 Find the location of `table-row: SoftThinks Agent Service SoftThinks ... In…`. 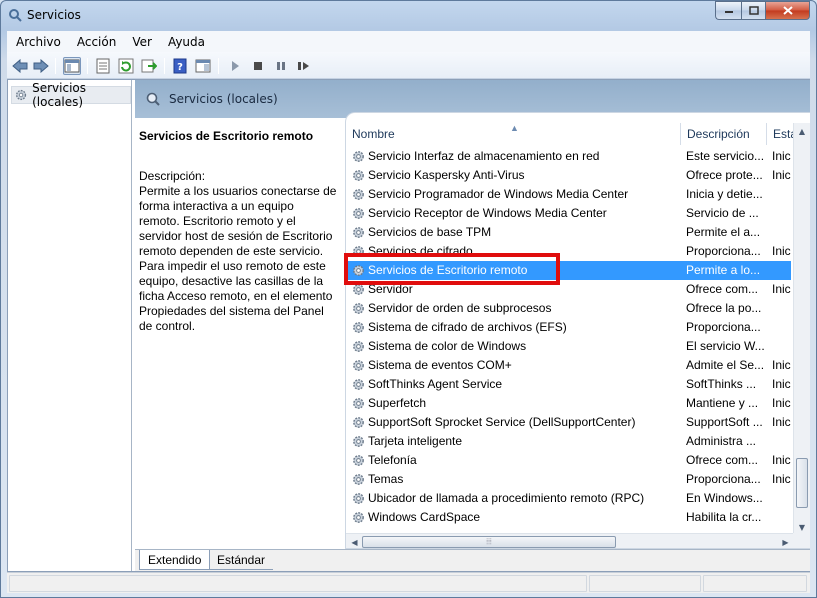

table-row: SoftThinks Agent Service SoftThinks ... In… is located at coordinates (568, 384).